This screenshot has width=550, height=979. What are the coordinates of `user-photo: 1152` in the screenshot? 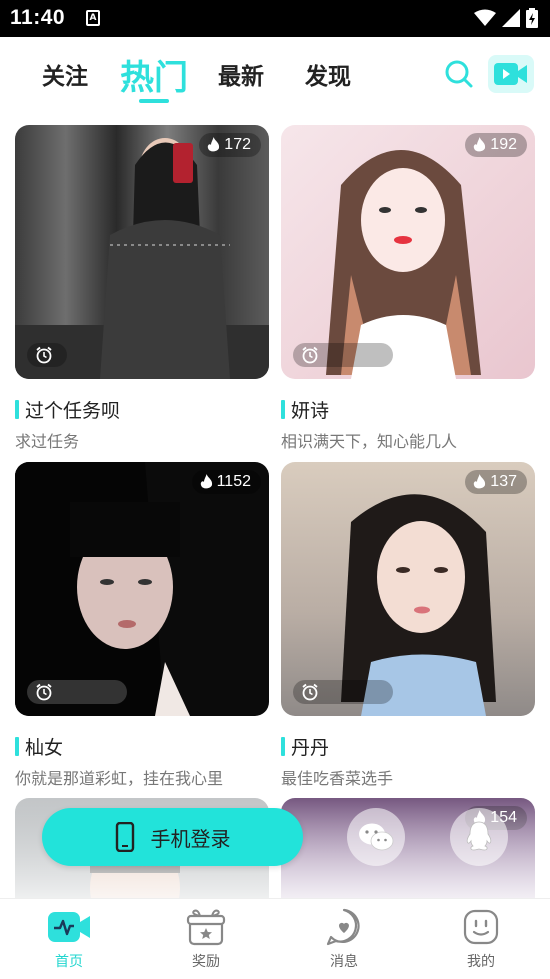 It's located at (142, 589).